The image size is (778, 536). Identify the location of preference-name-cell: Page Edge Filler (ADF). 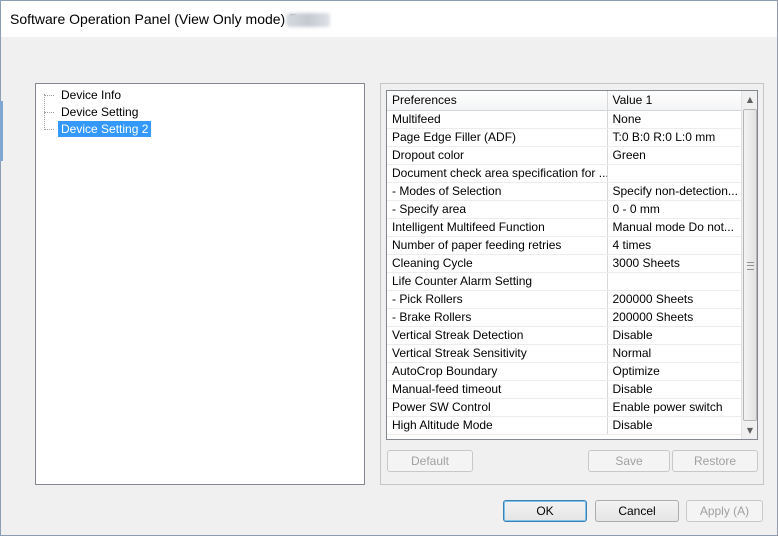
(497, 137).